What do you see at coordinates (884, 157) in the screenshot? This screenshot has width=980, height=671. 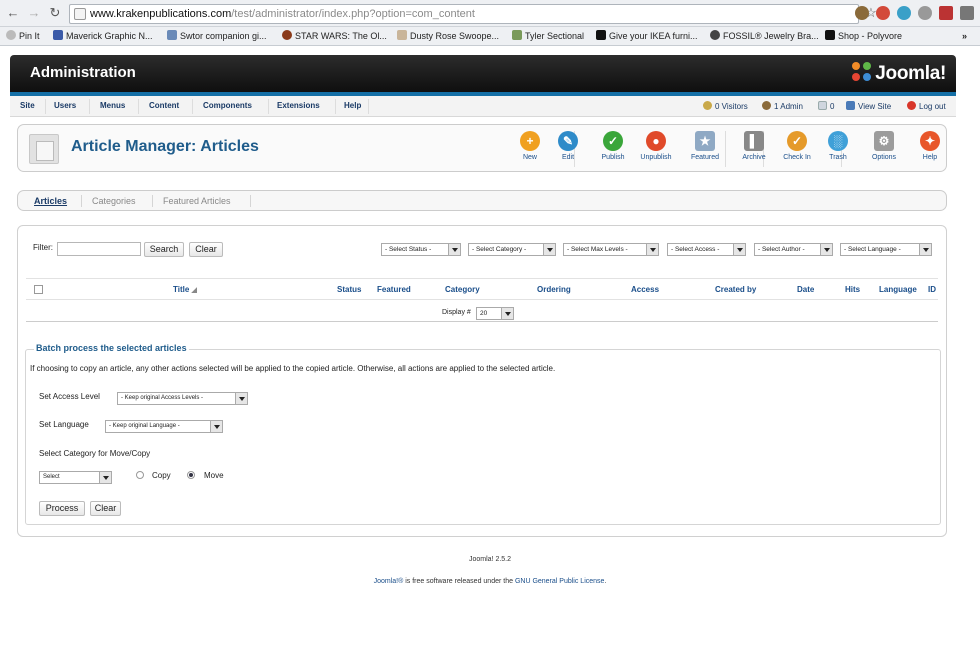 I see `toolbar-button-label: Options` at bounding box center [884, 157].